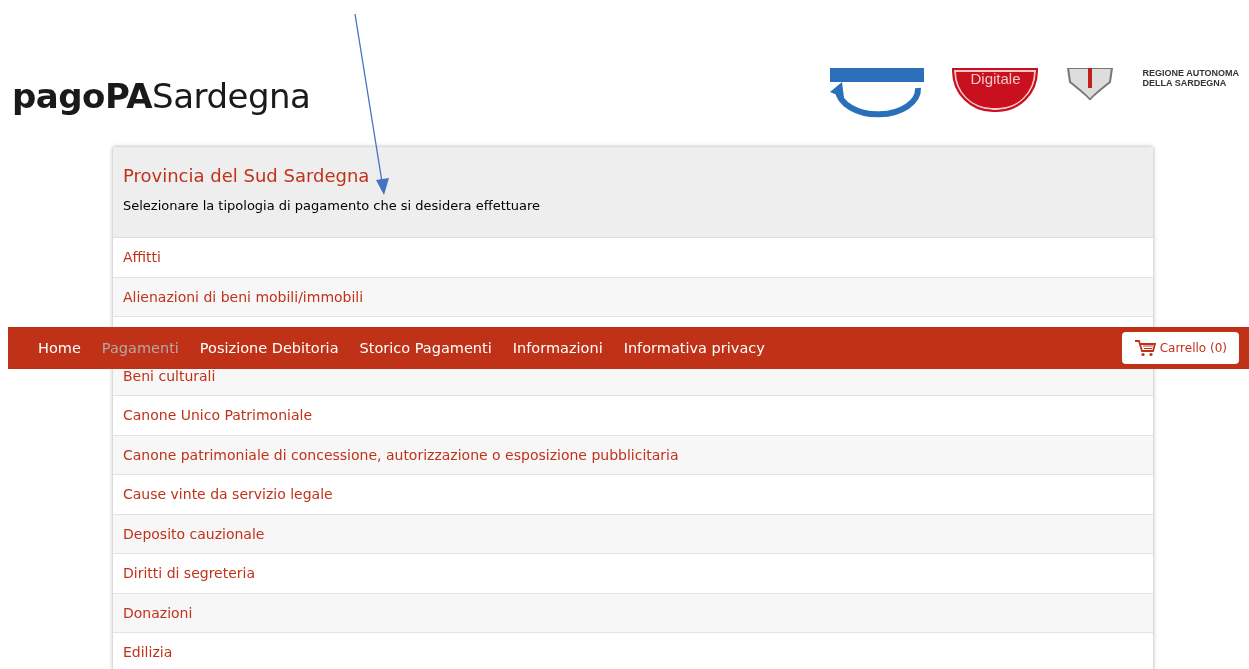 This screenshot has height=669, width=1249. What do you see at coordinates (1180, 348) in the screenshot?
I see `cart-button: Carrello (0)` at bounding box center [1180, 348].